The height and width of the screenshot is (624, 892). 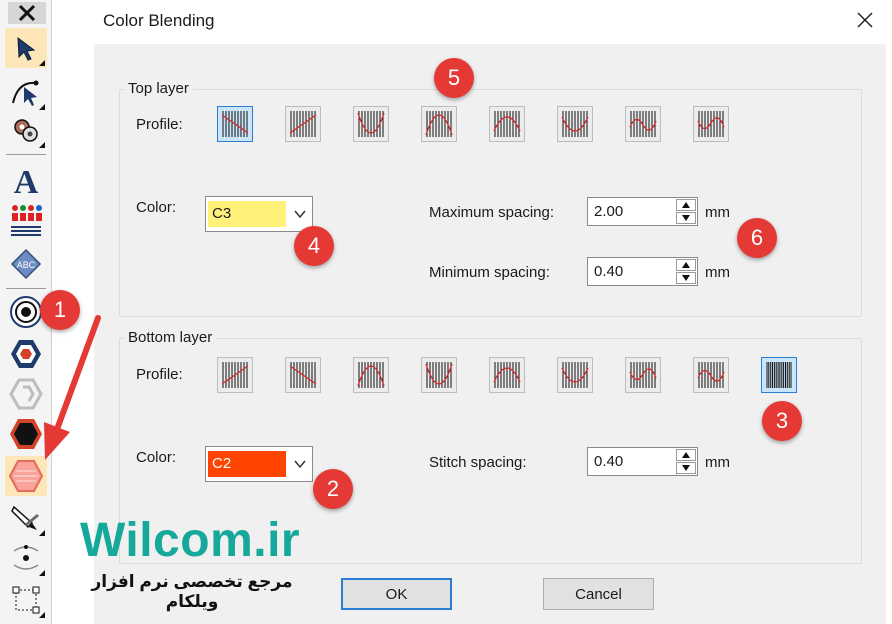 What do you see at coordinates (757, 238) in the screenshot?
I see `callout-badge-6: 6` at bounding box center [757, 238].